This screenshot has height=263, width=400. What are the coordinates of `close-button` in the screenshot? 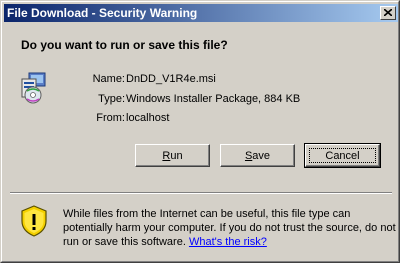 It's located at (388, 13).